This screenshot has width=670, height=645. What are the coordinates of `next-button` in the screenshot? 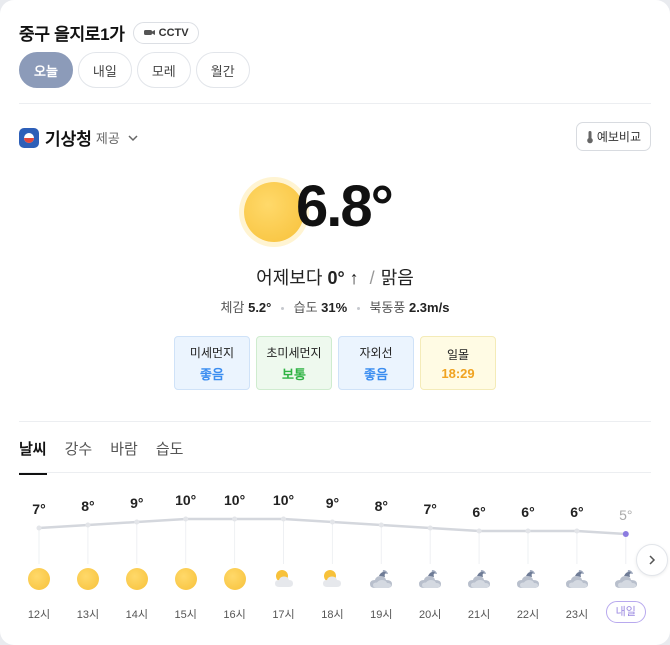 It's located at (652, 560).